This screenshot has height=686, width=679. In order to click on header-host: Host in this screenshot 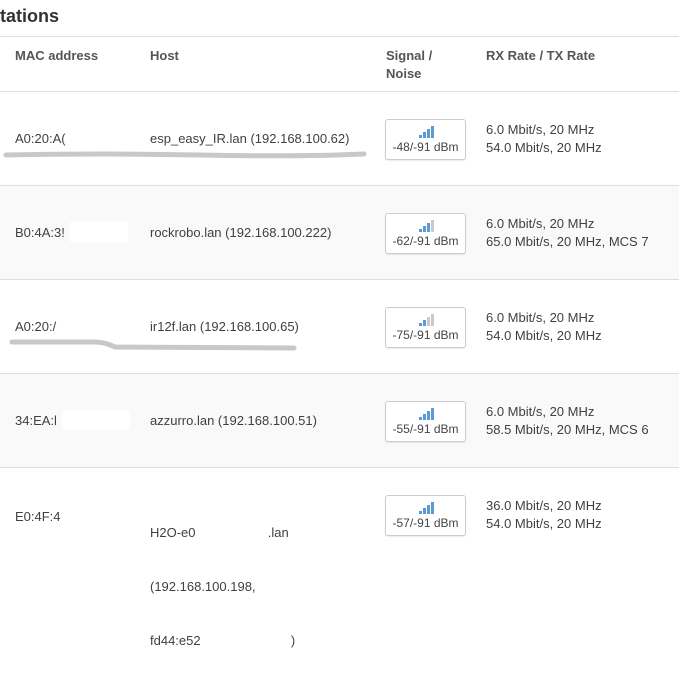, I will do `click(164, 55)`.